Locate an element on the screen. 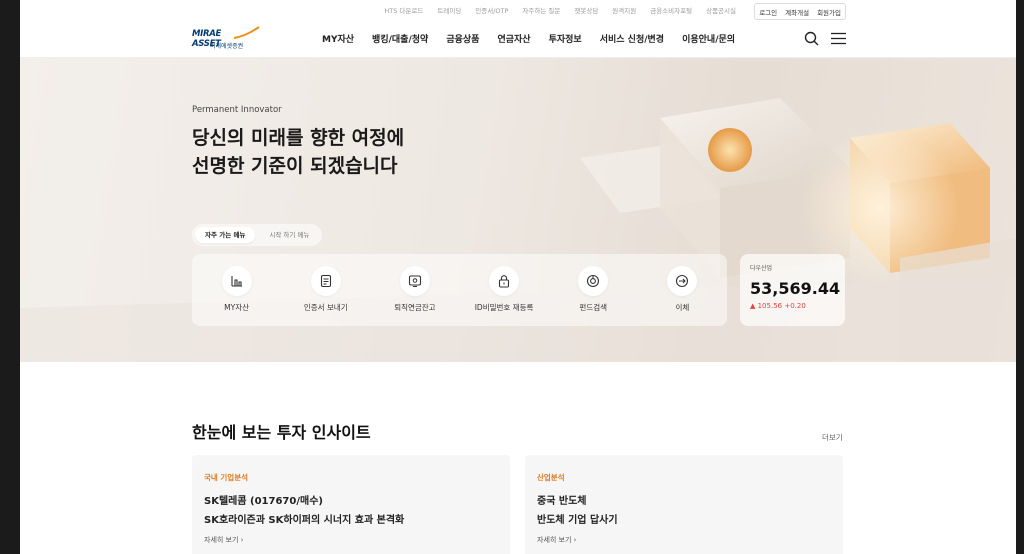  util-link-disclosure: 상품공시실 is located at coordinates (721, 10).